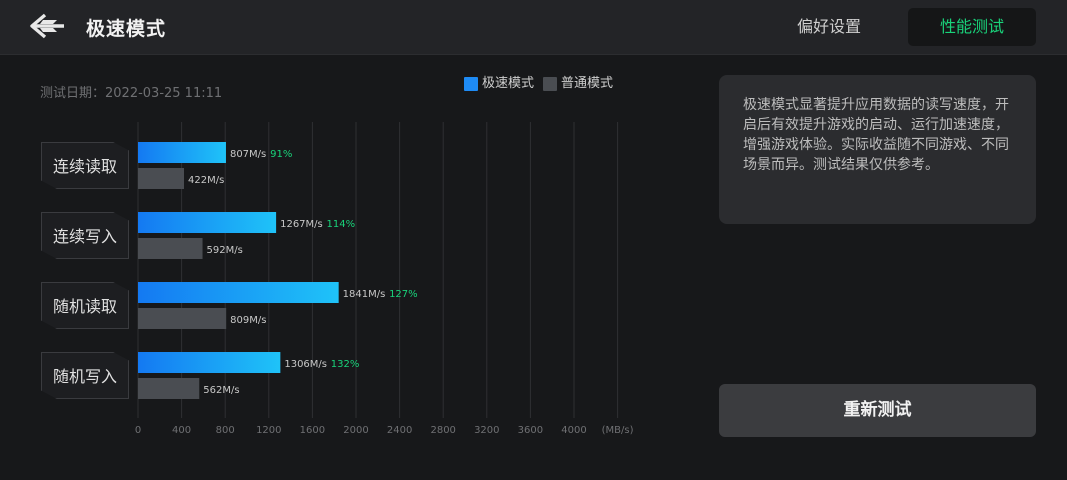 This screenshot has width=1067, height=480. What do you see at coordinates (399, 430) in the screenshot?
I see `x-tick-label: 2400` at bounding box center [399, 430].